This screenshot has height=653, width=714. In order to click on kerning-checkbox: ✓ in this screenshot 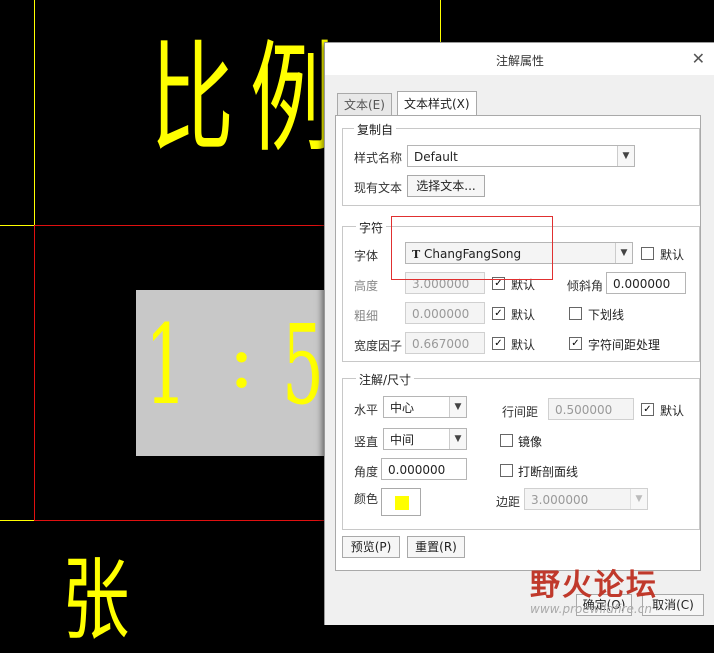, I will do `click(575, 343)`.